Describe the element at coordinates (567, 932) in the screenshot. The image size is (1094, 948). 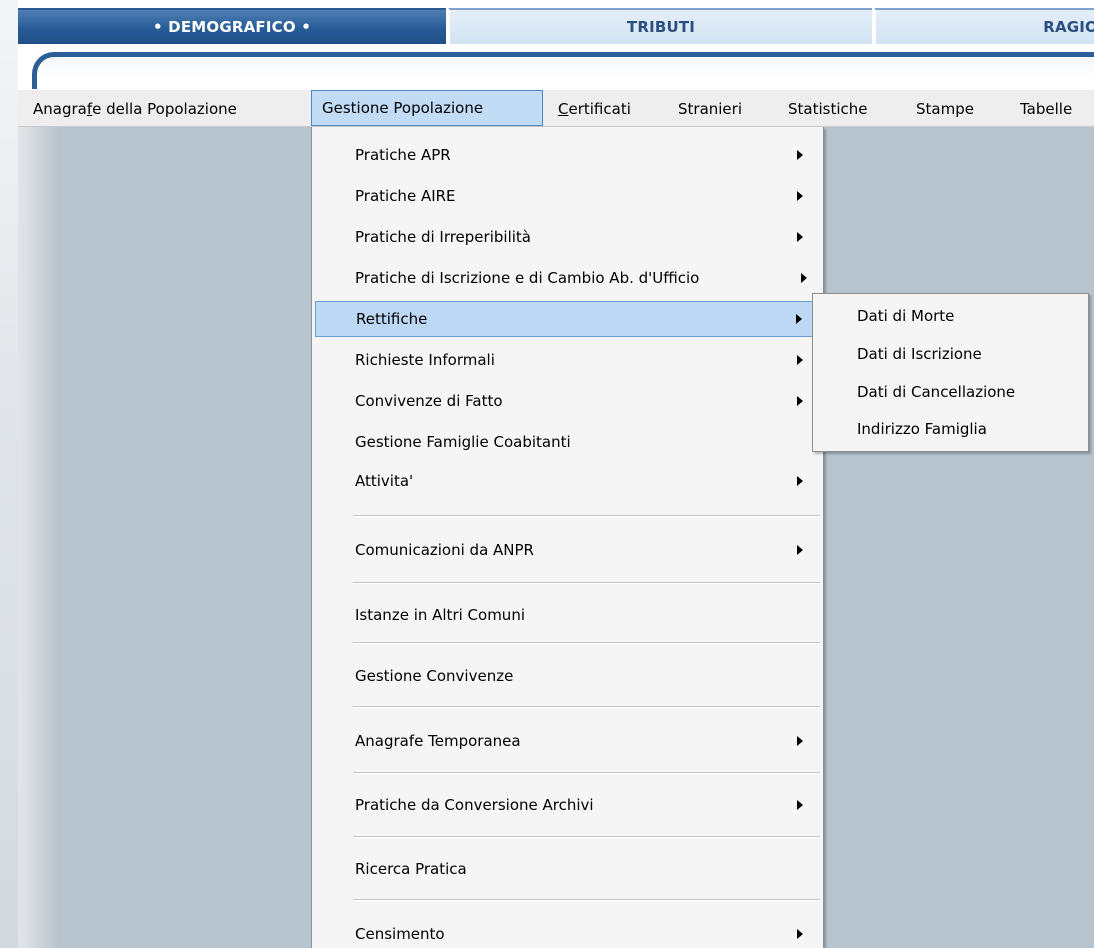
I see `dropdown-item-censimento: Censimento` at that location.